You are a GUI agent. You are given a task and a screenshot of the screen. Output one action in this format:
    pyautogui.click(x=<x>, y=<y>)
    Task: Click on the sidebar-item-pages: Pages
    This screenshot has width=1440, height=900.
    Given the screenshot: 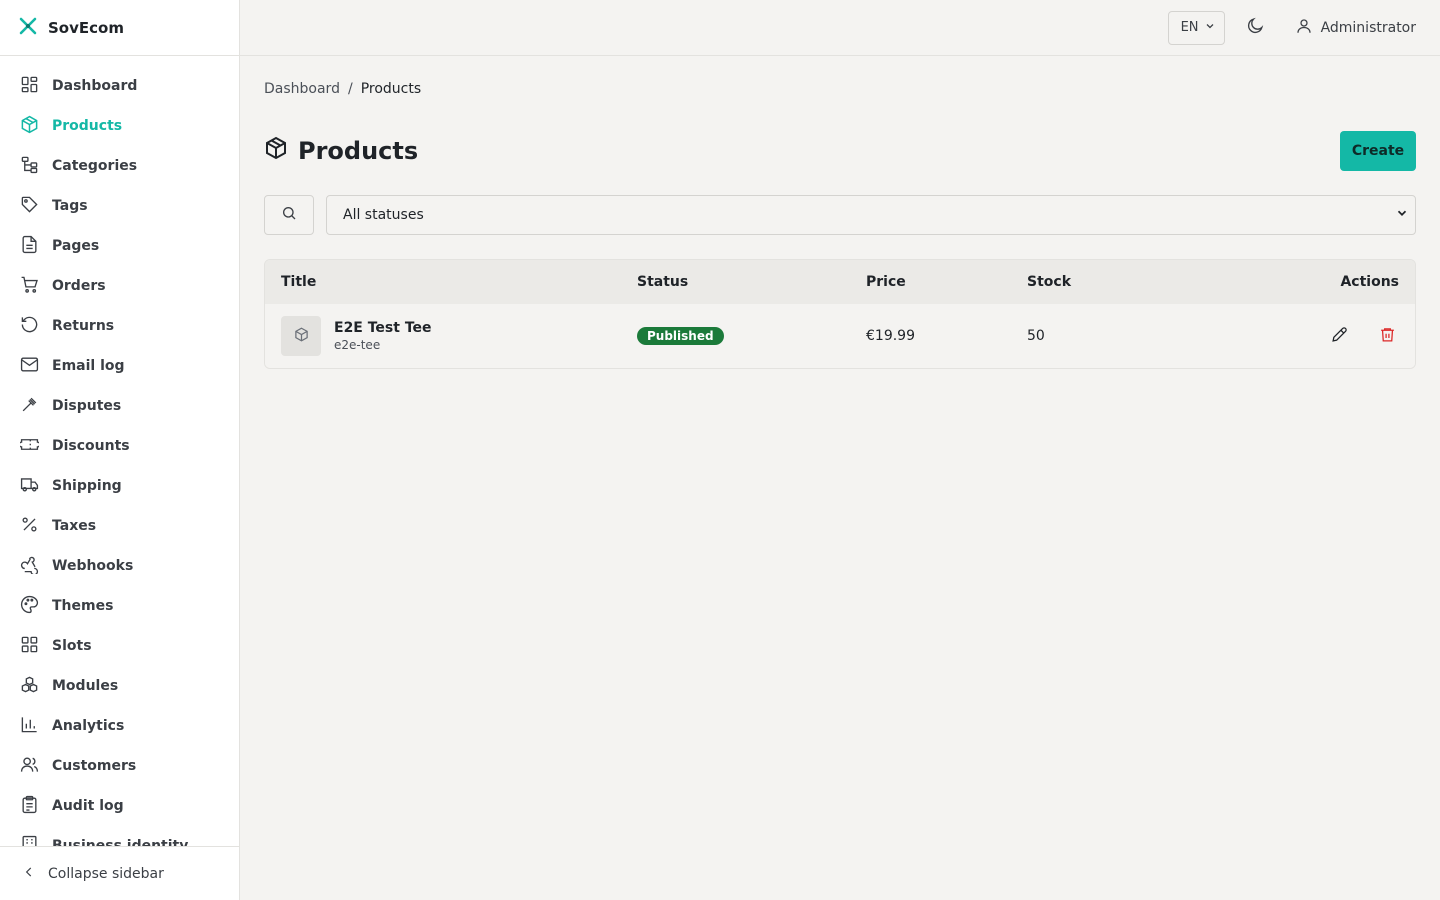 What is the action you would take?
    pyautogui.click(x=119, y=246)
    